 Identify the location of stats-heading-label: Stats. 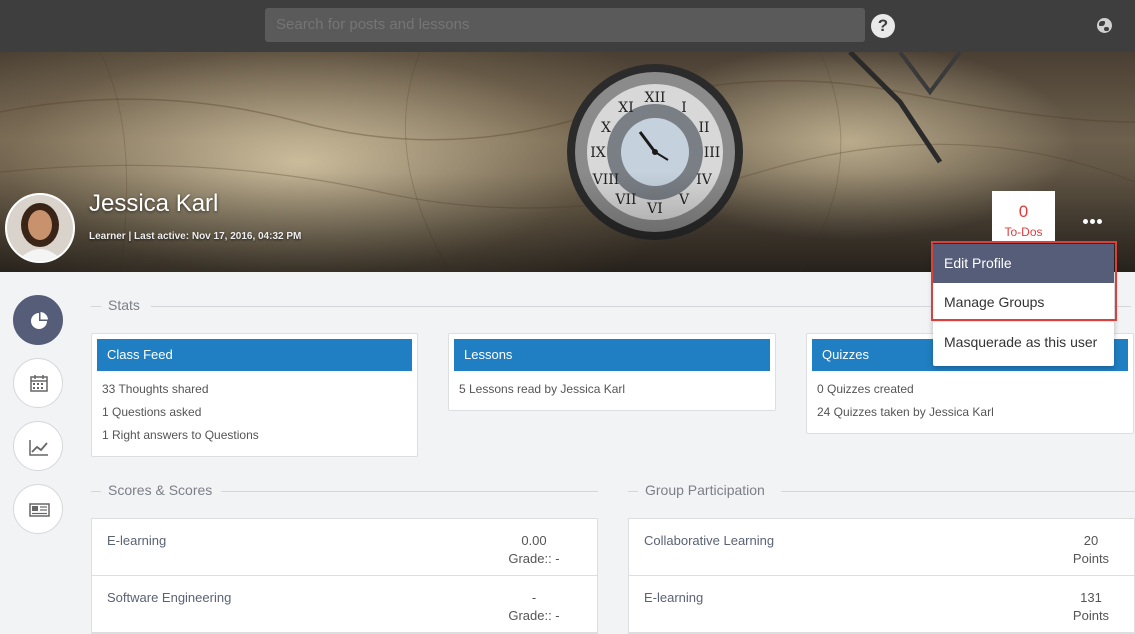
(124, 305).